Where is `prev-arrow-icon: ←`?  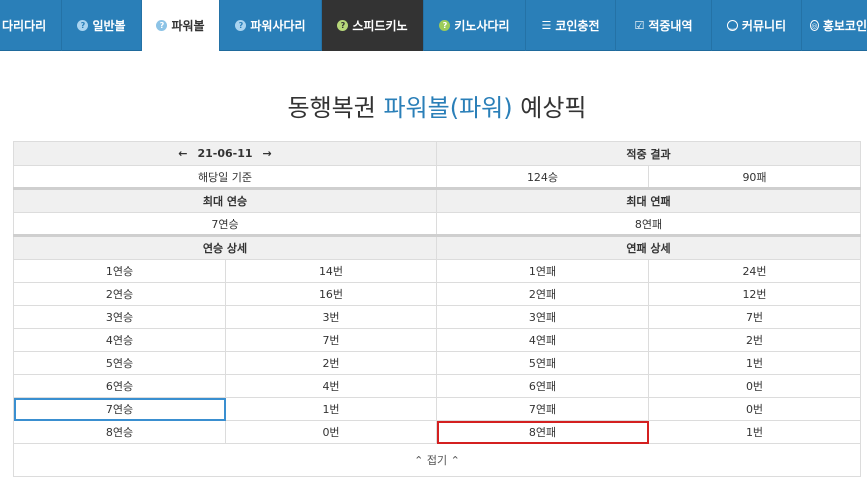
prev-arrow-icon: ← is located at coordinates (182, 153).